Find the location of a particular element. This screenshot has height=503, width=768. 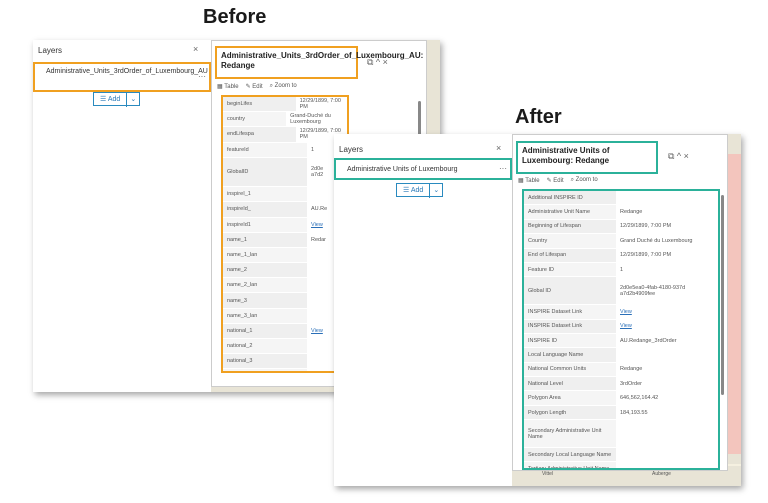

attribute-key: GlobalID is located at coordinates (265, 172).